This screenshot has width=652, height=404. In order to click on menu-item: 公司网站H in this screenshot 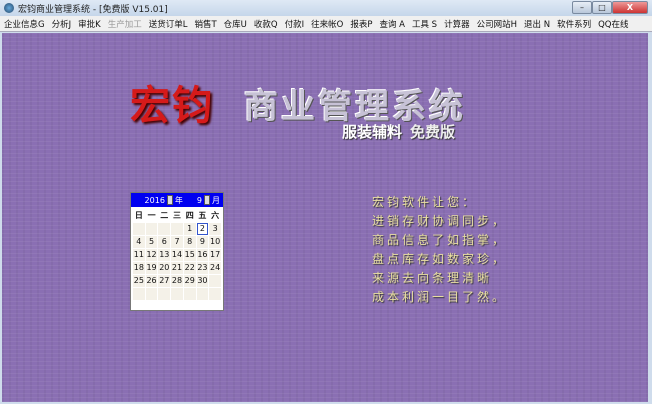, I will do `click(497, 24)`.